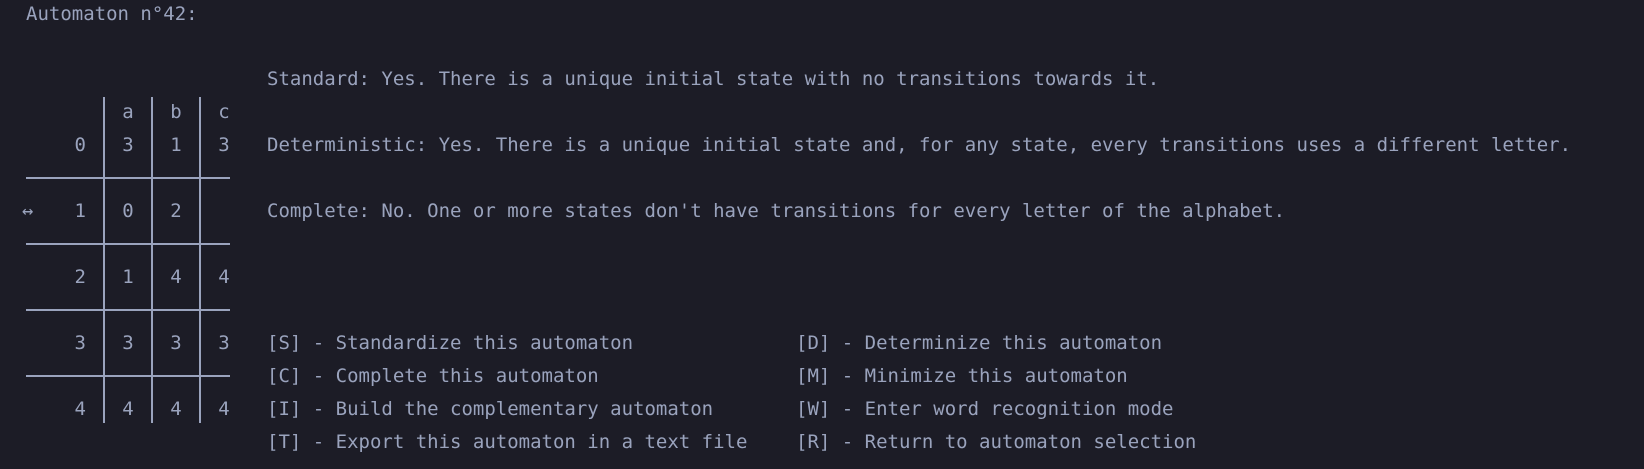  Describe the element at coordinates (80, 211) in the screenshot. I see `state-label: 1` at that location.